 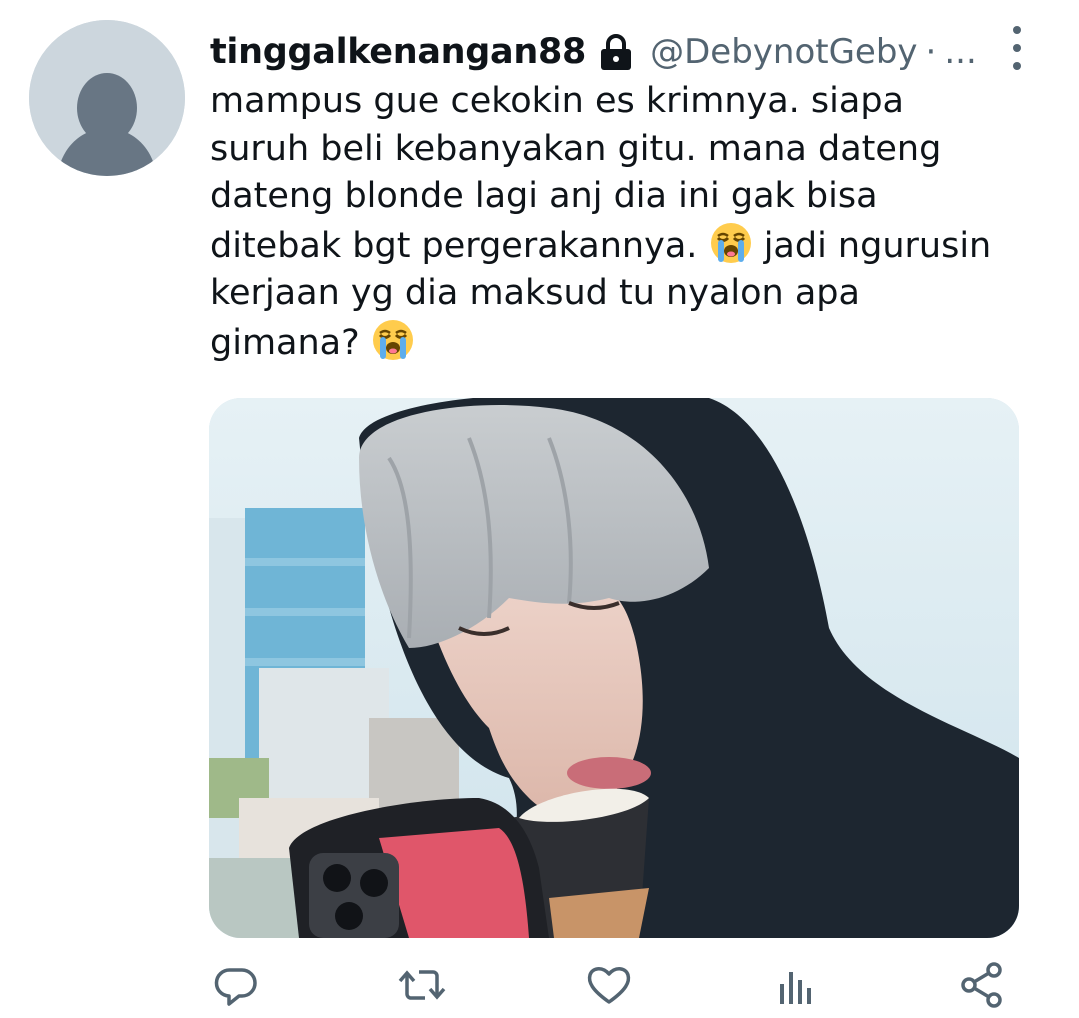 I want to click on tweet-text-line: dateng blonde lagi anj dia ini gak bisa, so click(x=544, y=196).